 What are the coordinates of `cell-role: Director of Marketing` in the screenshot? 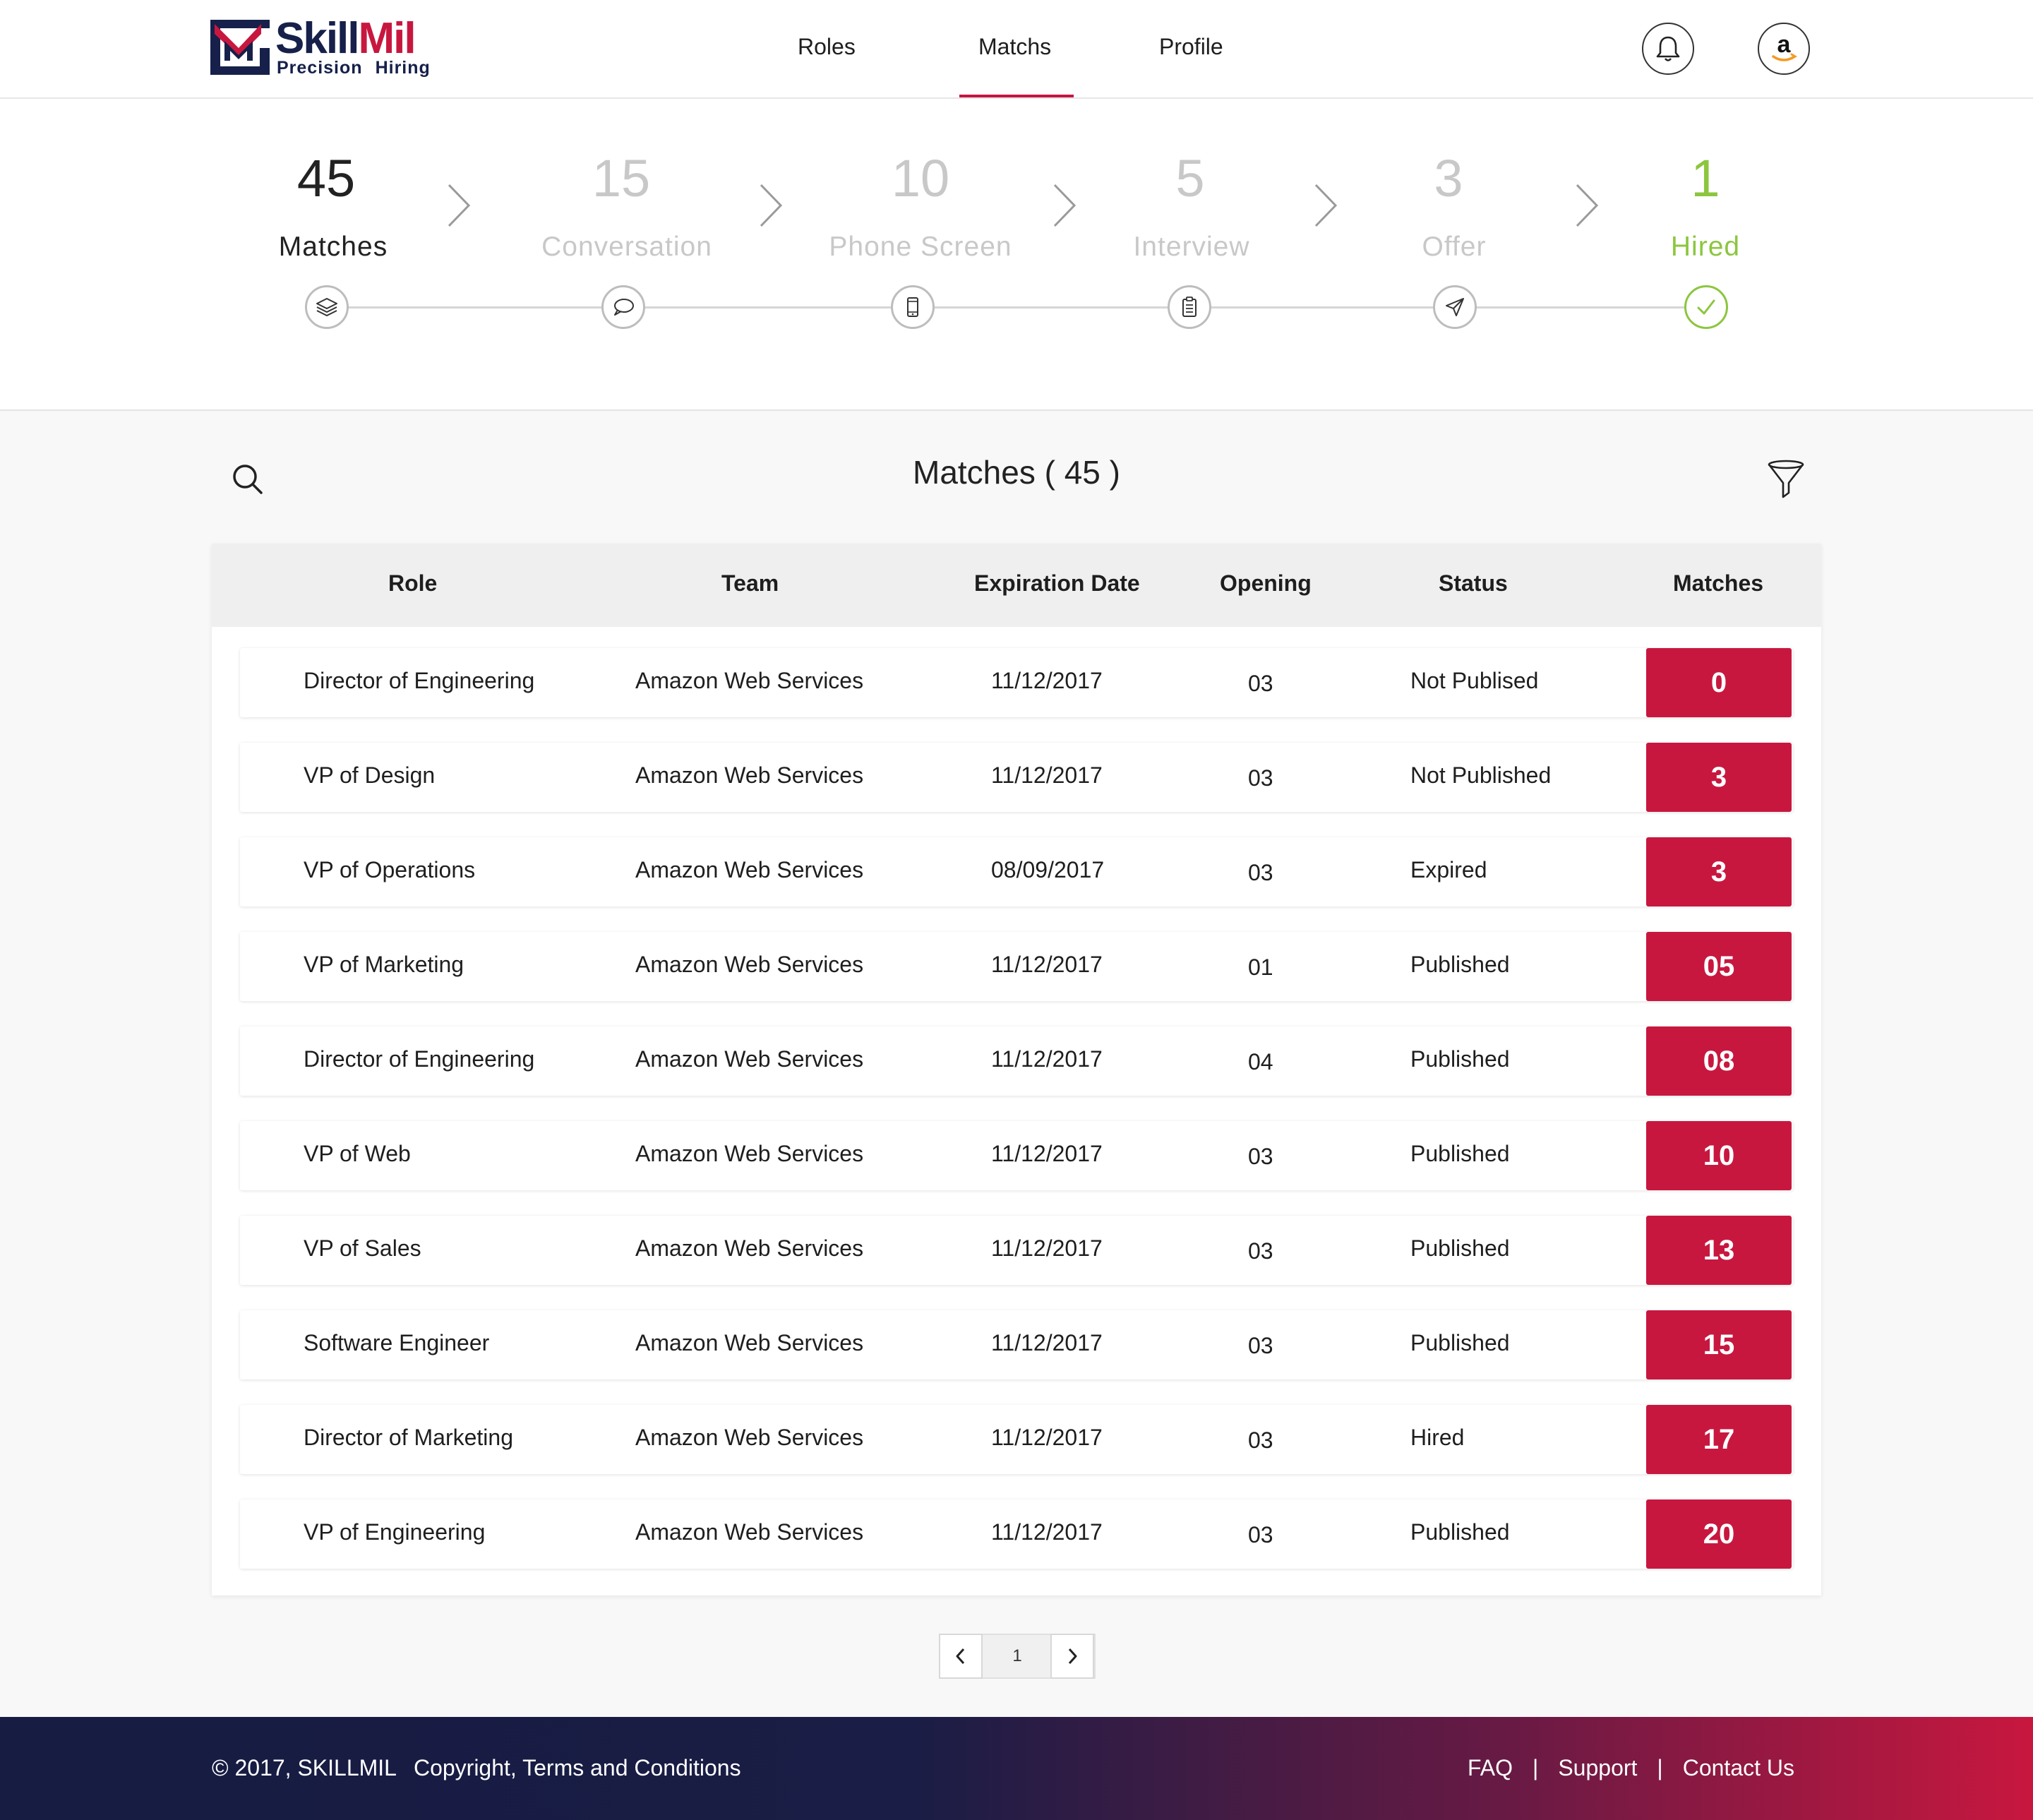 It's located at (408, 1437).